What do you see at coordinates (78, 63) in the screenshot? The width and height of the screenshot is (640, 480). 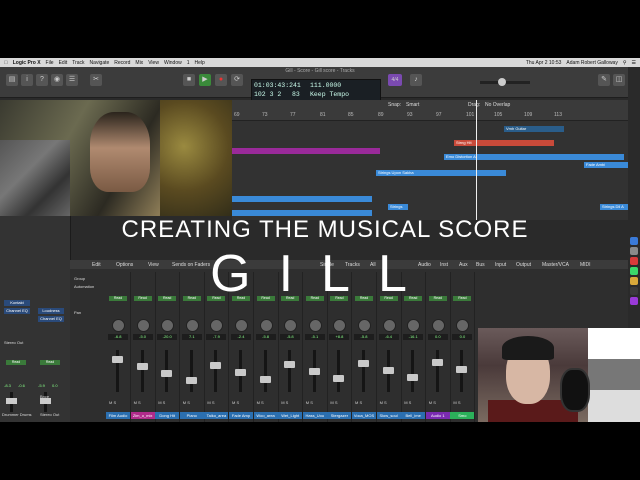 I see `menu-track: Track` at bounding box center [78, 63].